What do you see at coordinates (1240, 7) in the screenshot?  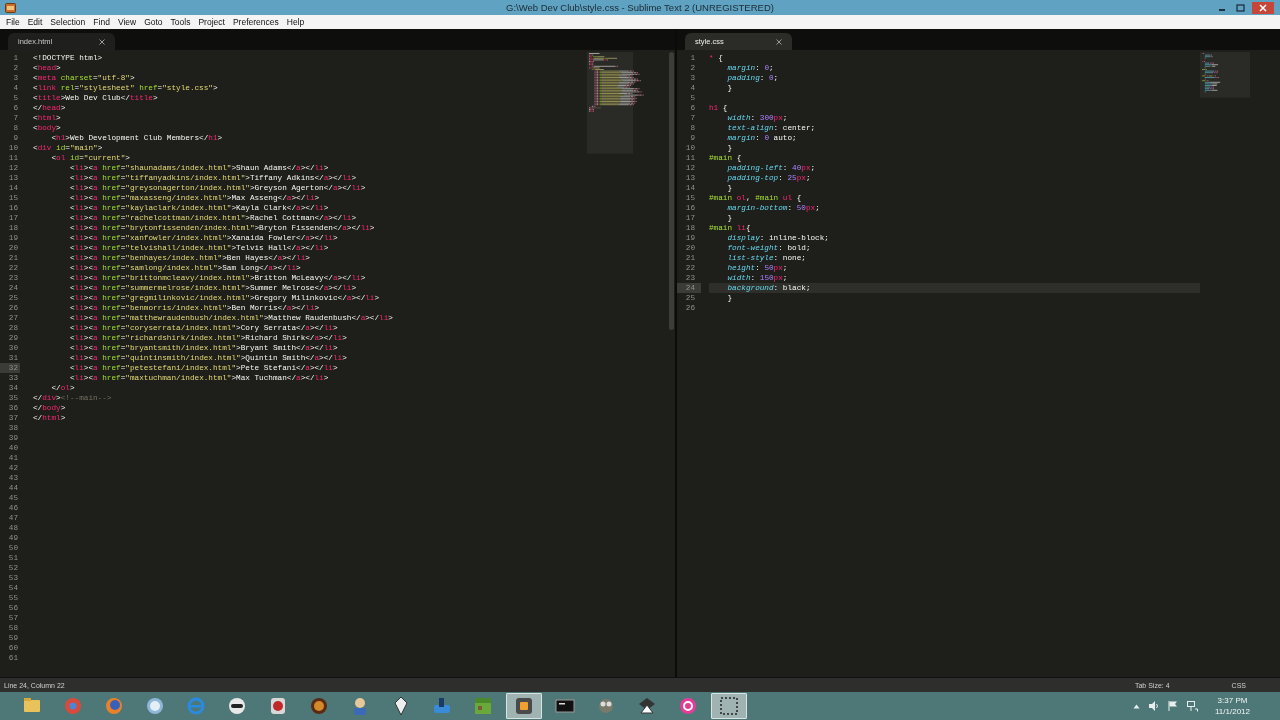 I see `maximize-icon` at bounding box center [1240, 7].